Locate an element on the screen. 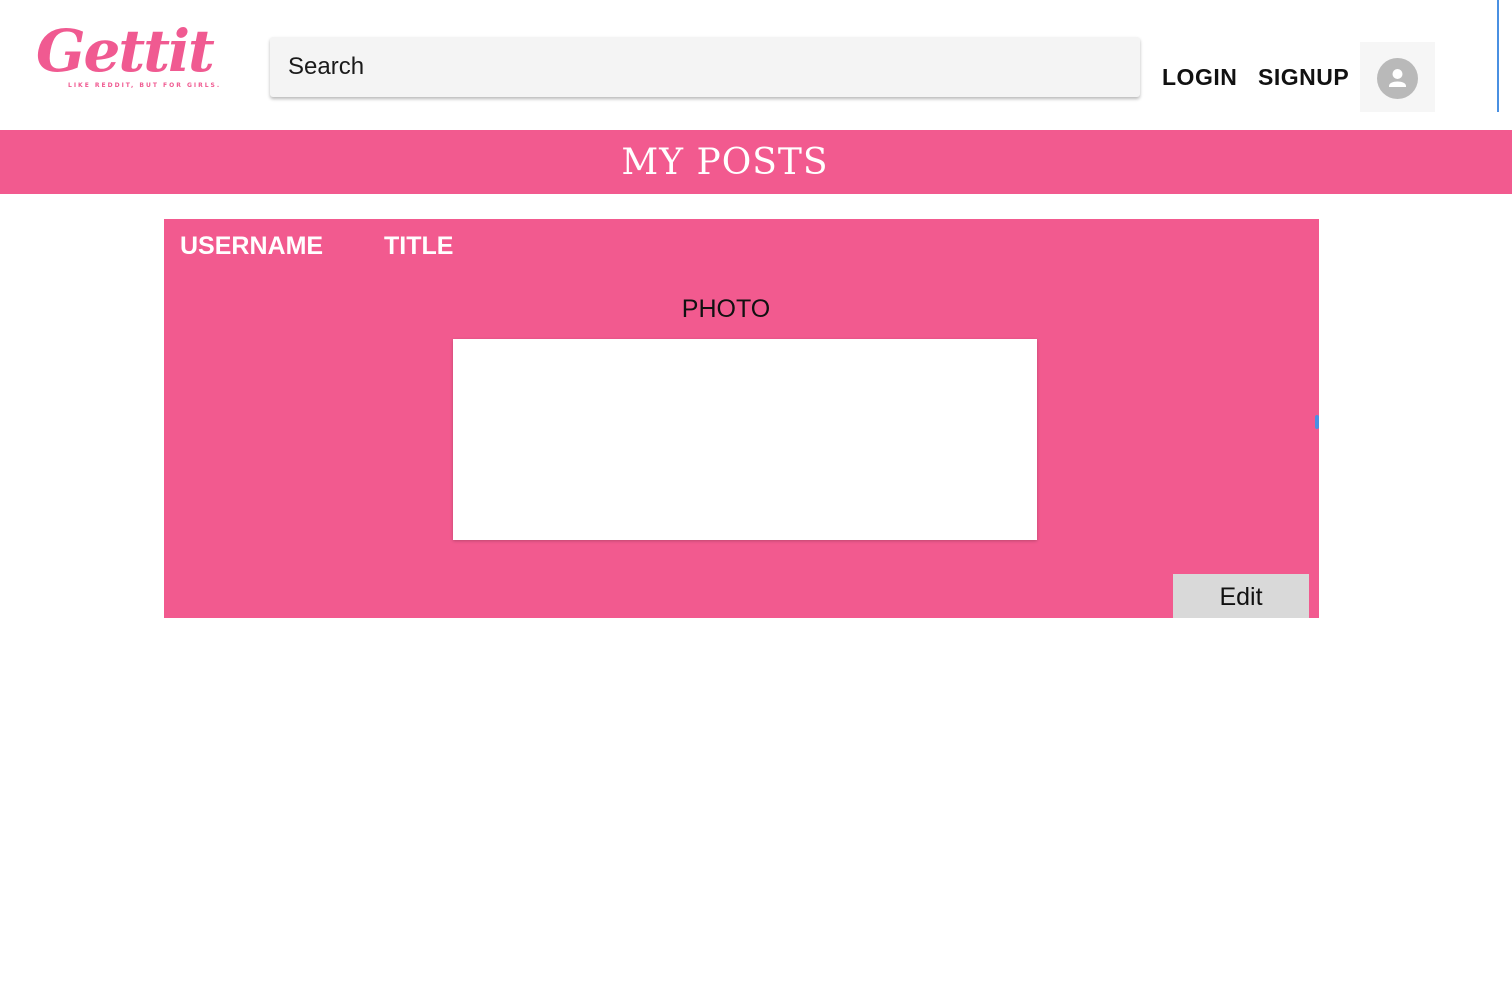 The width and height of the screenshot is (1512, 982). post-title: TITLE is located at coordinates (419, 246).